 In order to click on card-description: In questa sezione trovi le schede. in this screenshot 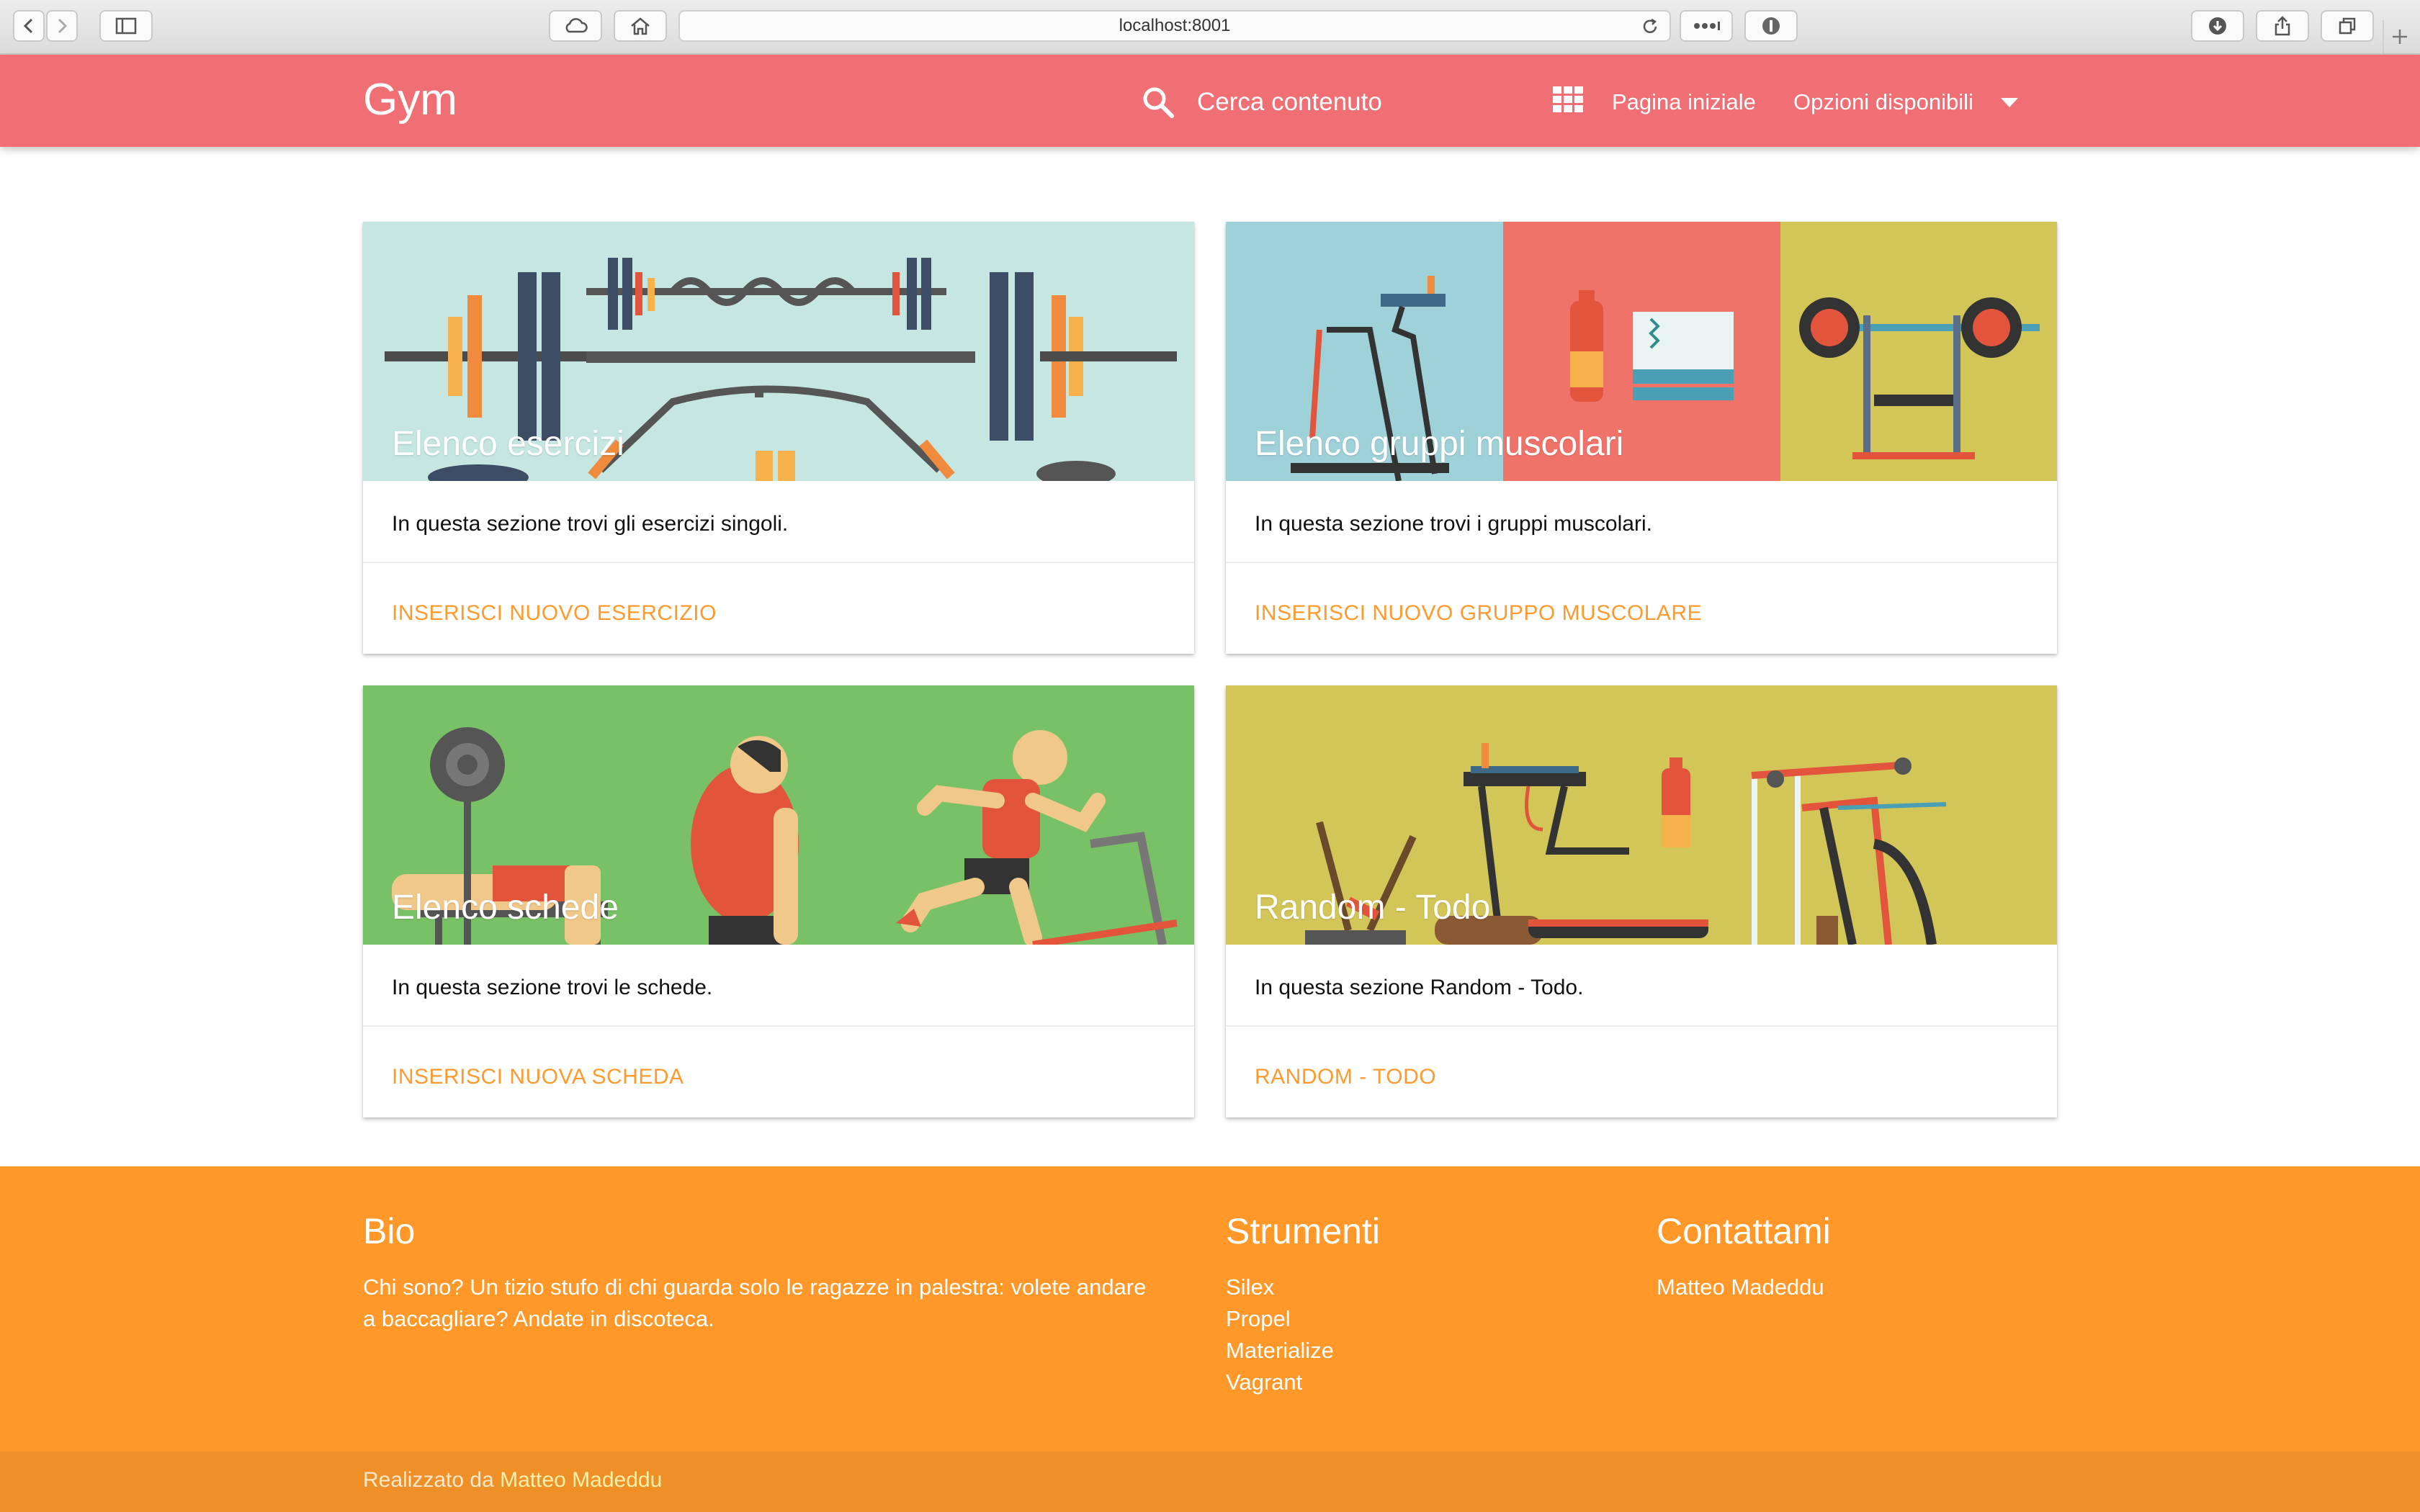, I will do `click(778, 986)`.